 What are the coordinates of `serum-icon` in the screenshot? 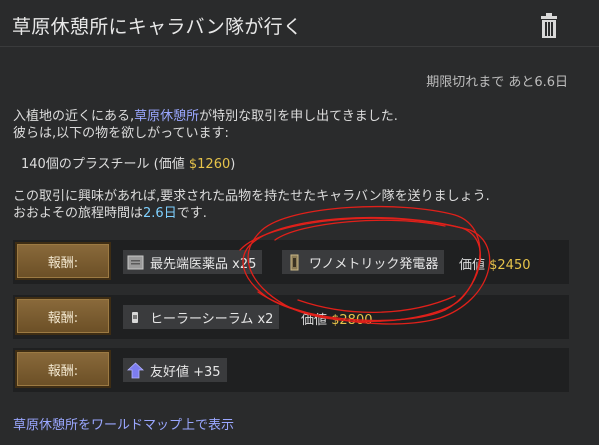 It's located at (135, 317).